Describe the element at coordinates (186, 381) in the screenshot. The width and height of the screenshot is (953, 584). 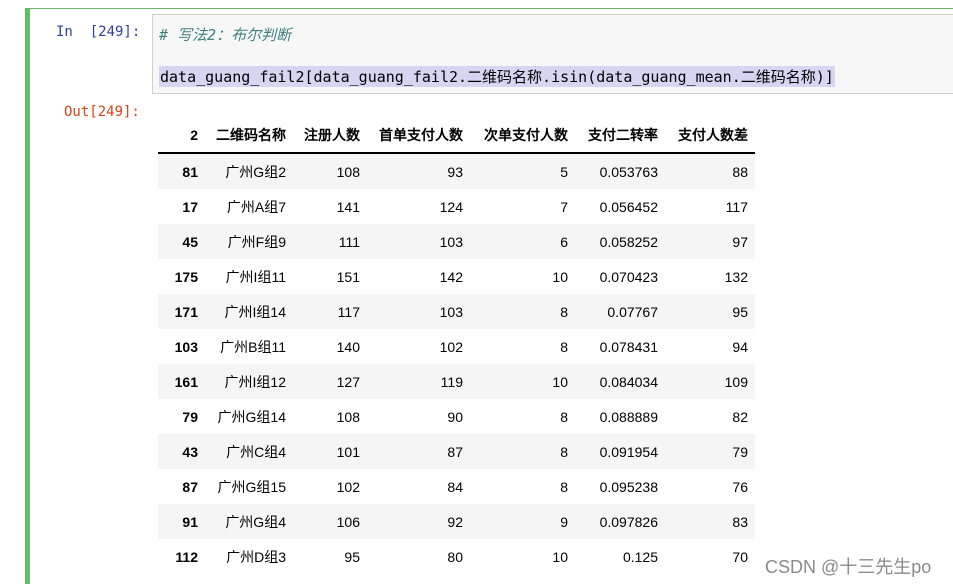
I see `row-index: 161` at that location.